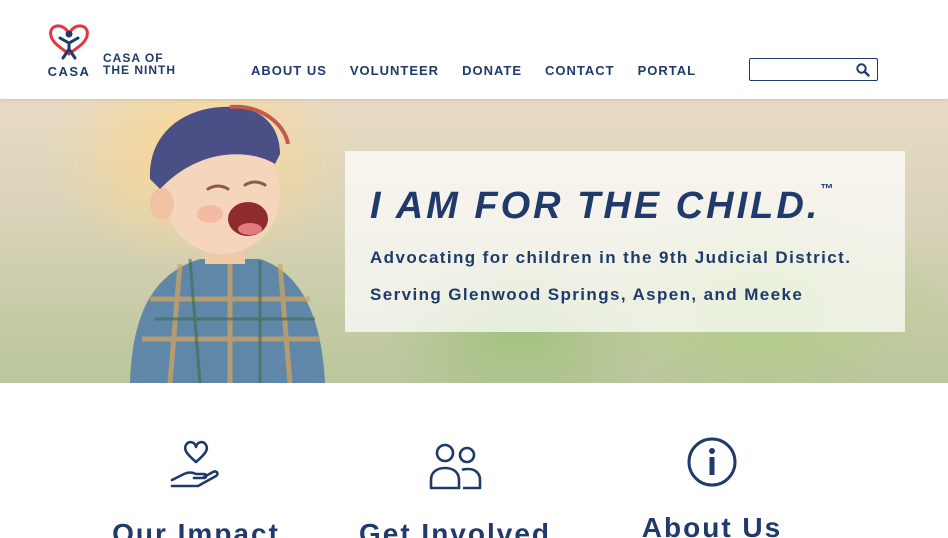 The width and height of the screenshot is (948, 538). I want to click on search-box, so click(813, 69).